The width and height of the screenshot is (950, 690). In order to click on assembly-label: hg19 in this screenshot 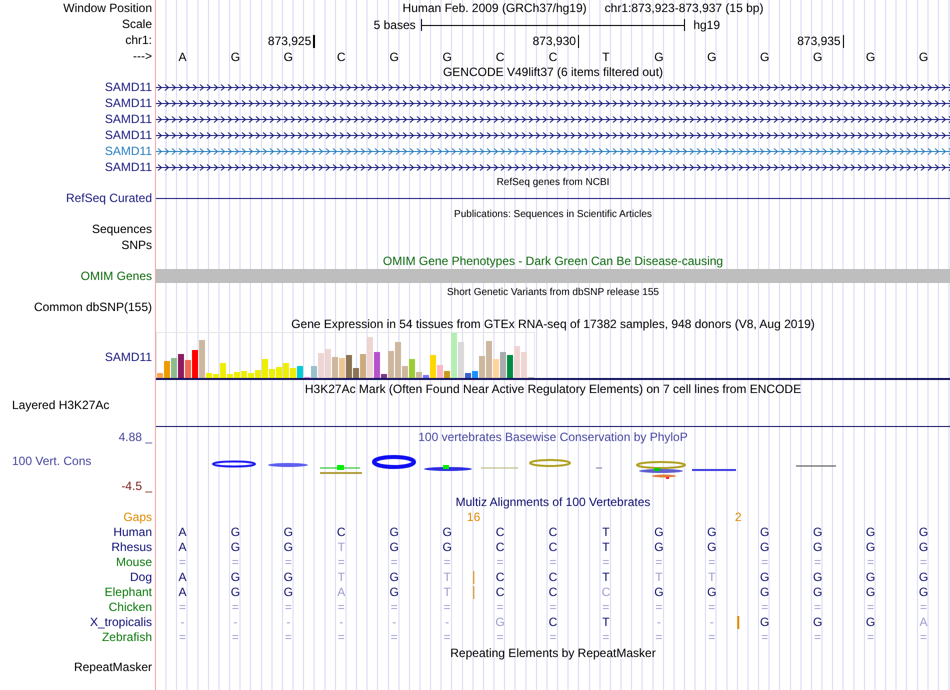, I will do `click(707, 25)`.